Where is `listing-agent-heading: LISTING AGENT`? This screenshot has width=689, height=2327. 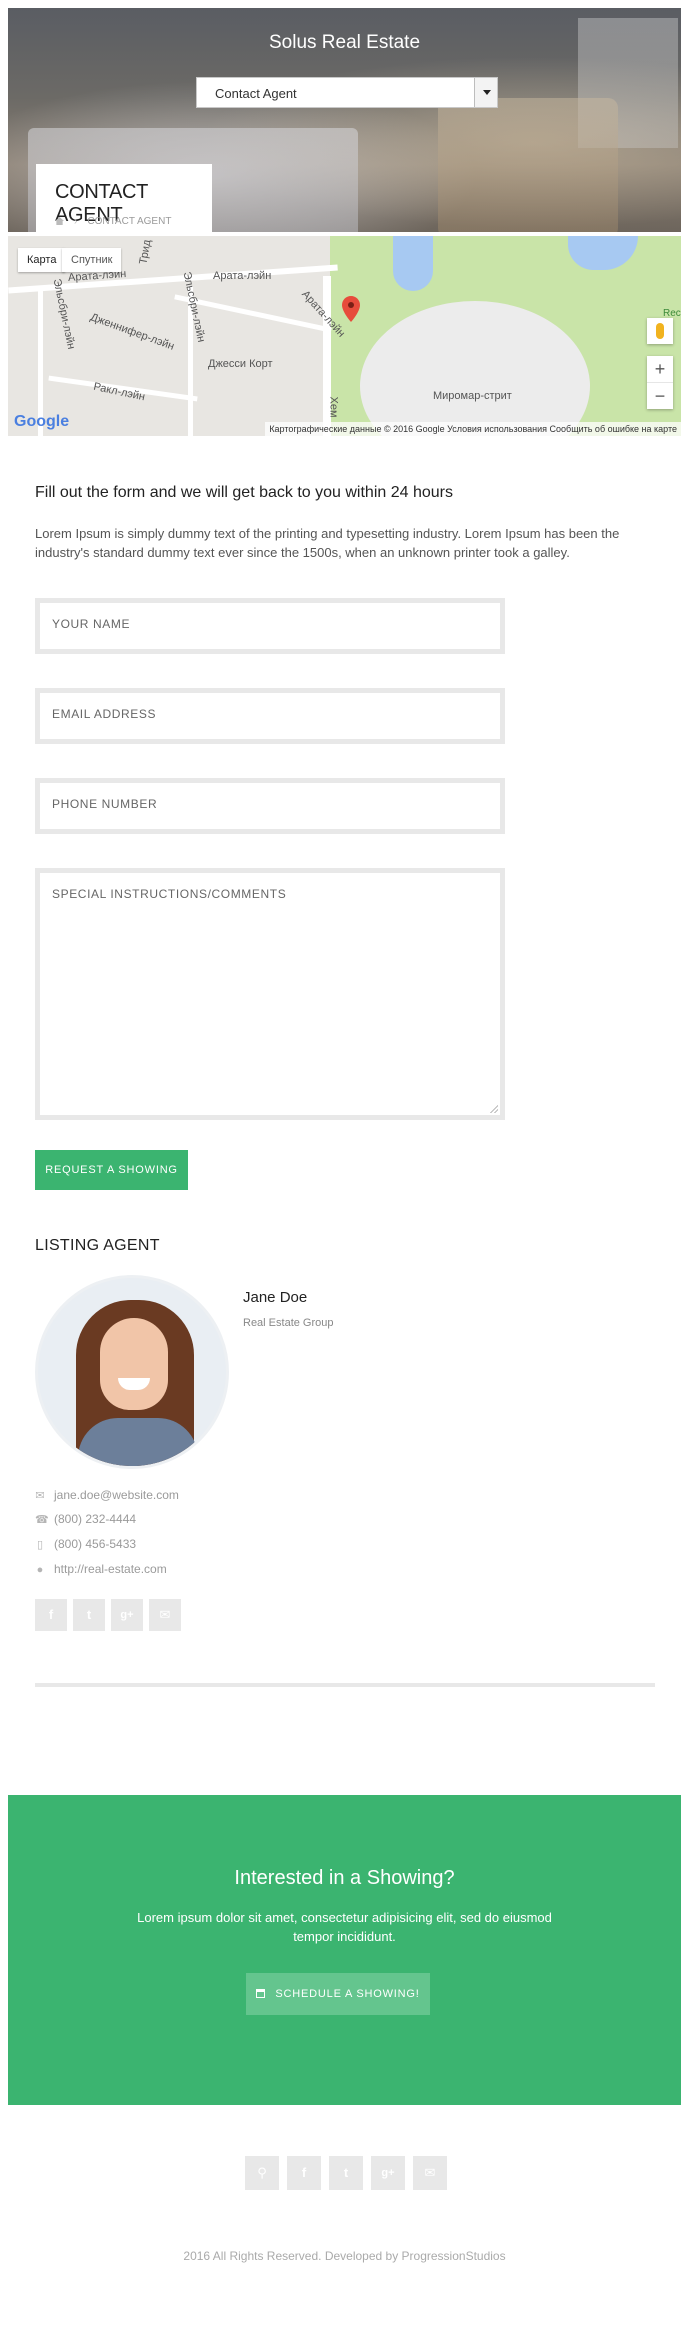 listing-agent-heading: LISTING AGENT is located at coordinates (97, 1245).